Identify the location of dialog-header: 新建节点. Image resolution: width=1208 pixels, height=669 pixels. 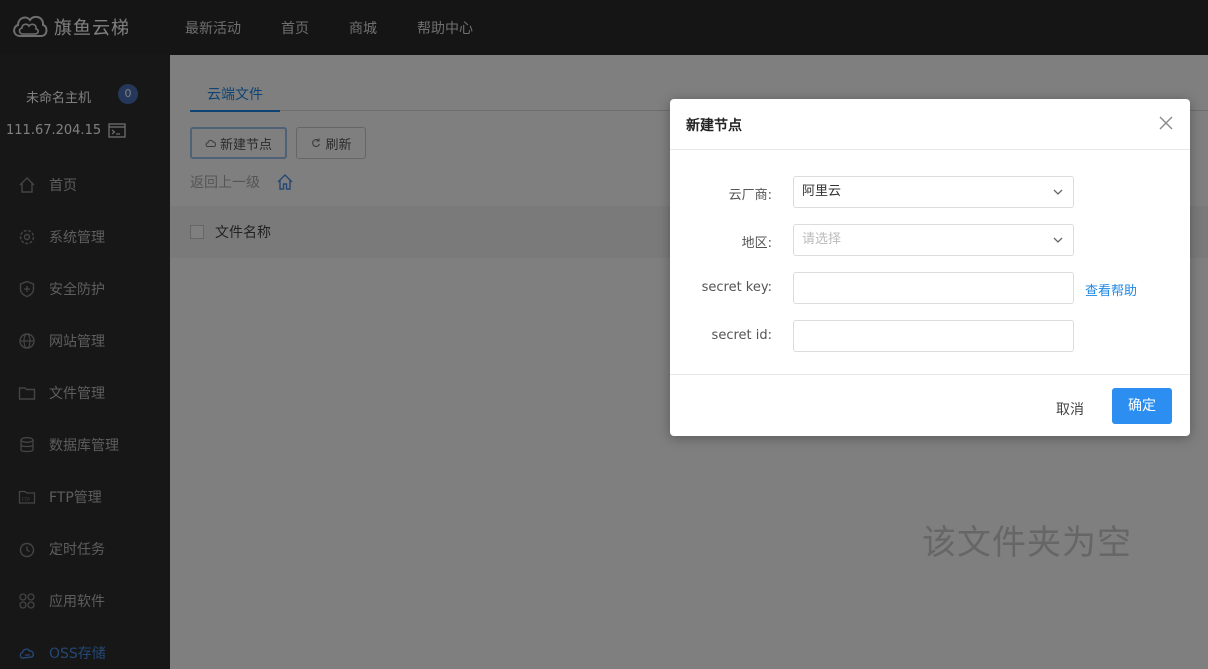
(930, 124).